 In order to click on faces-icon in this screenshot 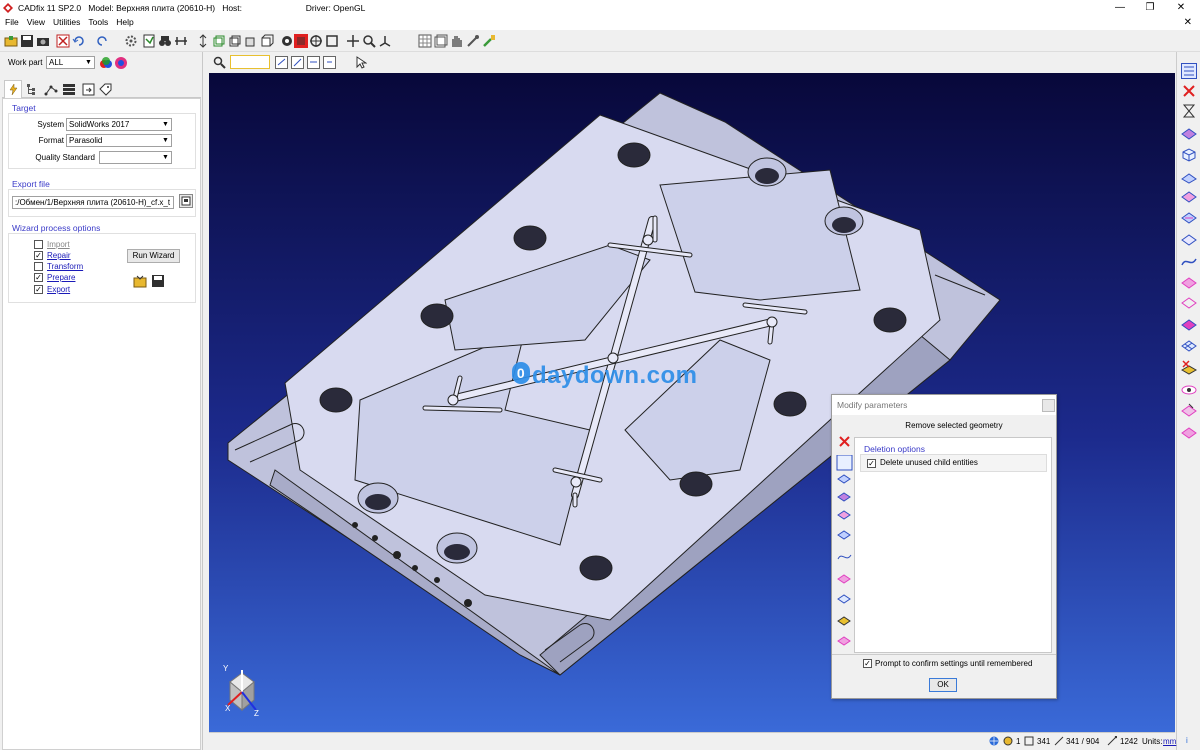, I will do `click(1189, 133)`.